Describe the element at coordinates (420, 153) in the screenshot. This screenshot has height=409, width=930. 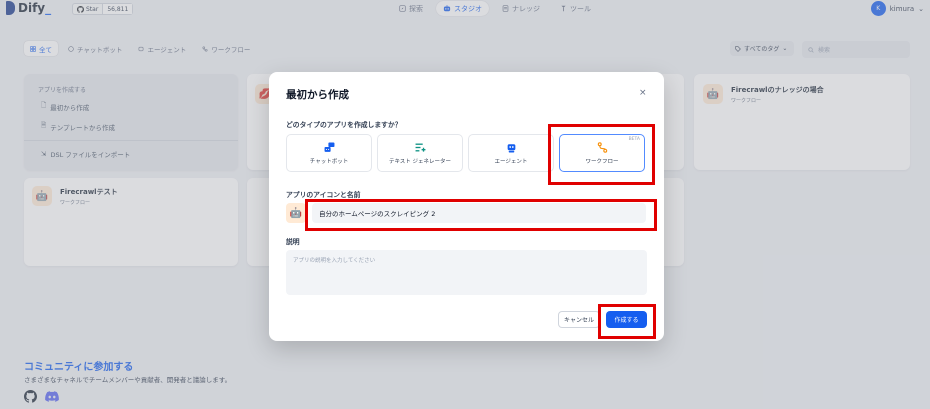
I see `type-text-generator: テキスト ジェネレーター` at that location.